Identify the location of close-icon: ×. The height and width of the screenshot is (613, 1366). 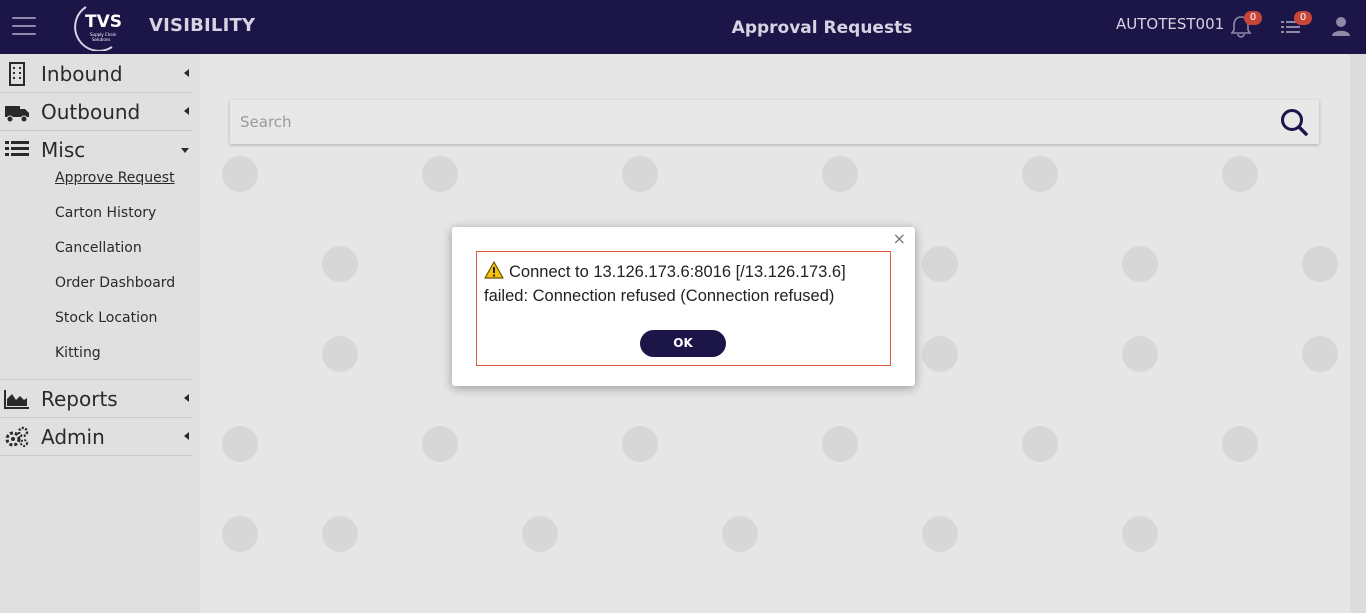
(899, 239).